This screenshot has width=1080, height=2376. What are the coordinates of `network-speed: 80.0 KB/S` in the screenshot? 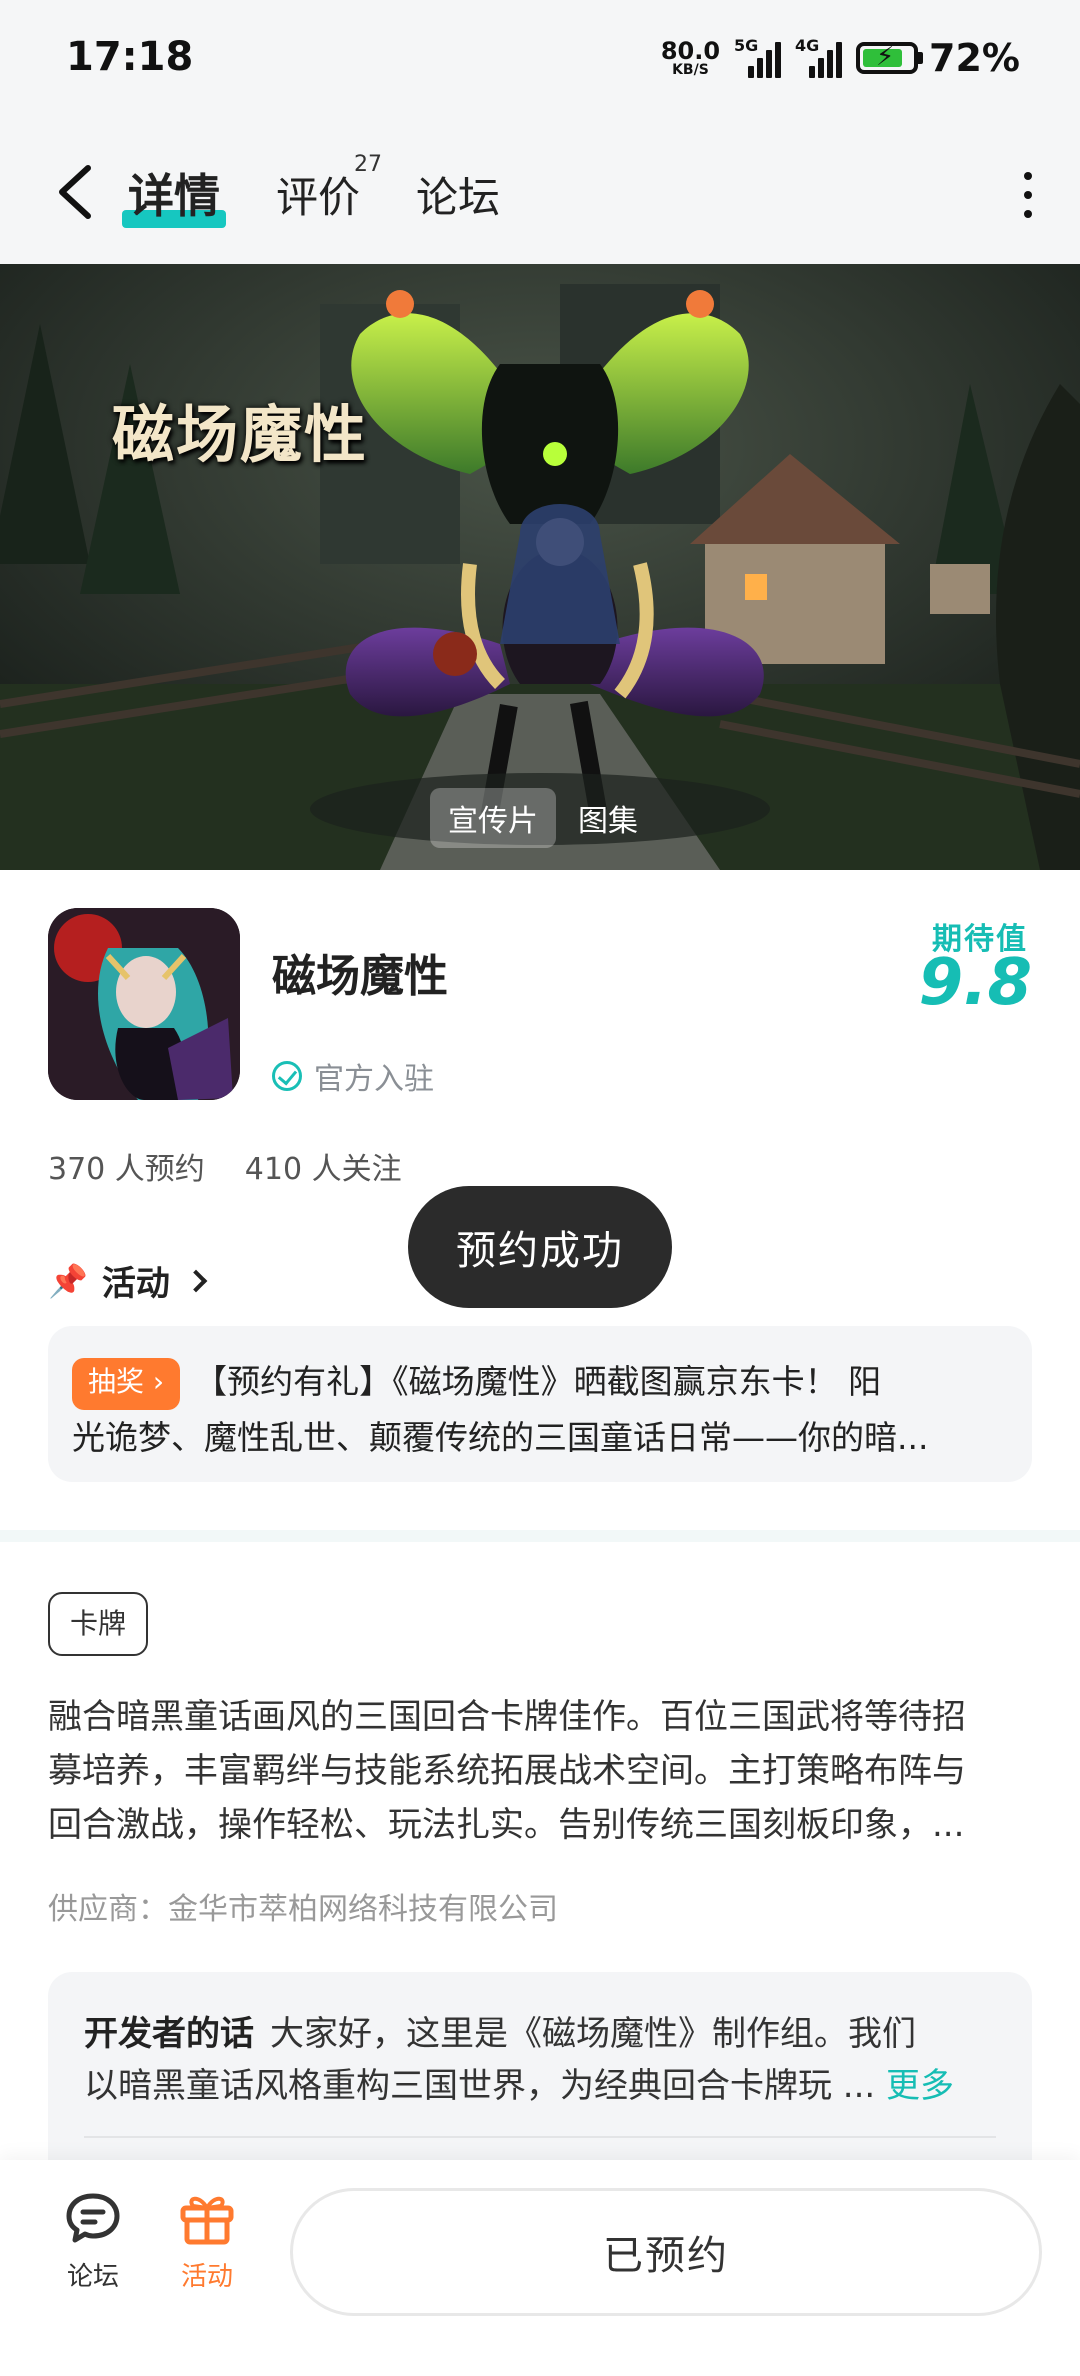 It's located at (690, 58).